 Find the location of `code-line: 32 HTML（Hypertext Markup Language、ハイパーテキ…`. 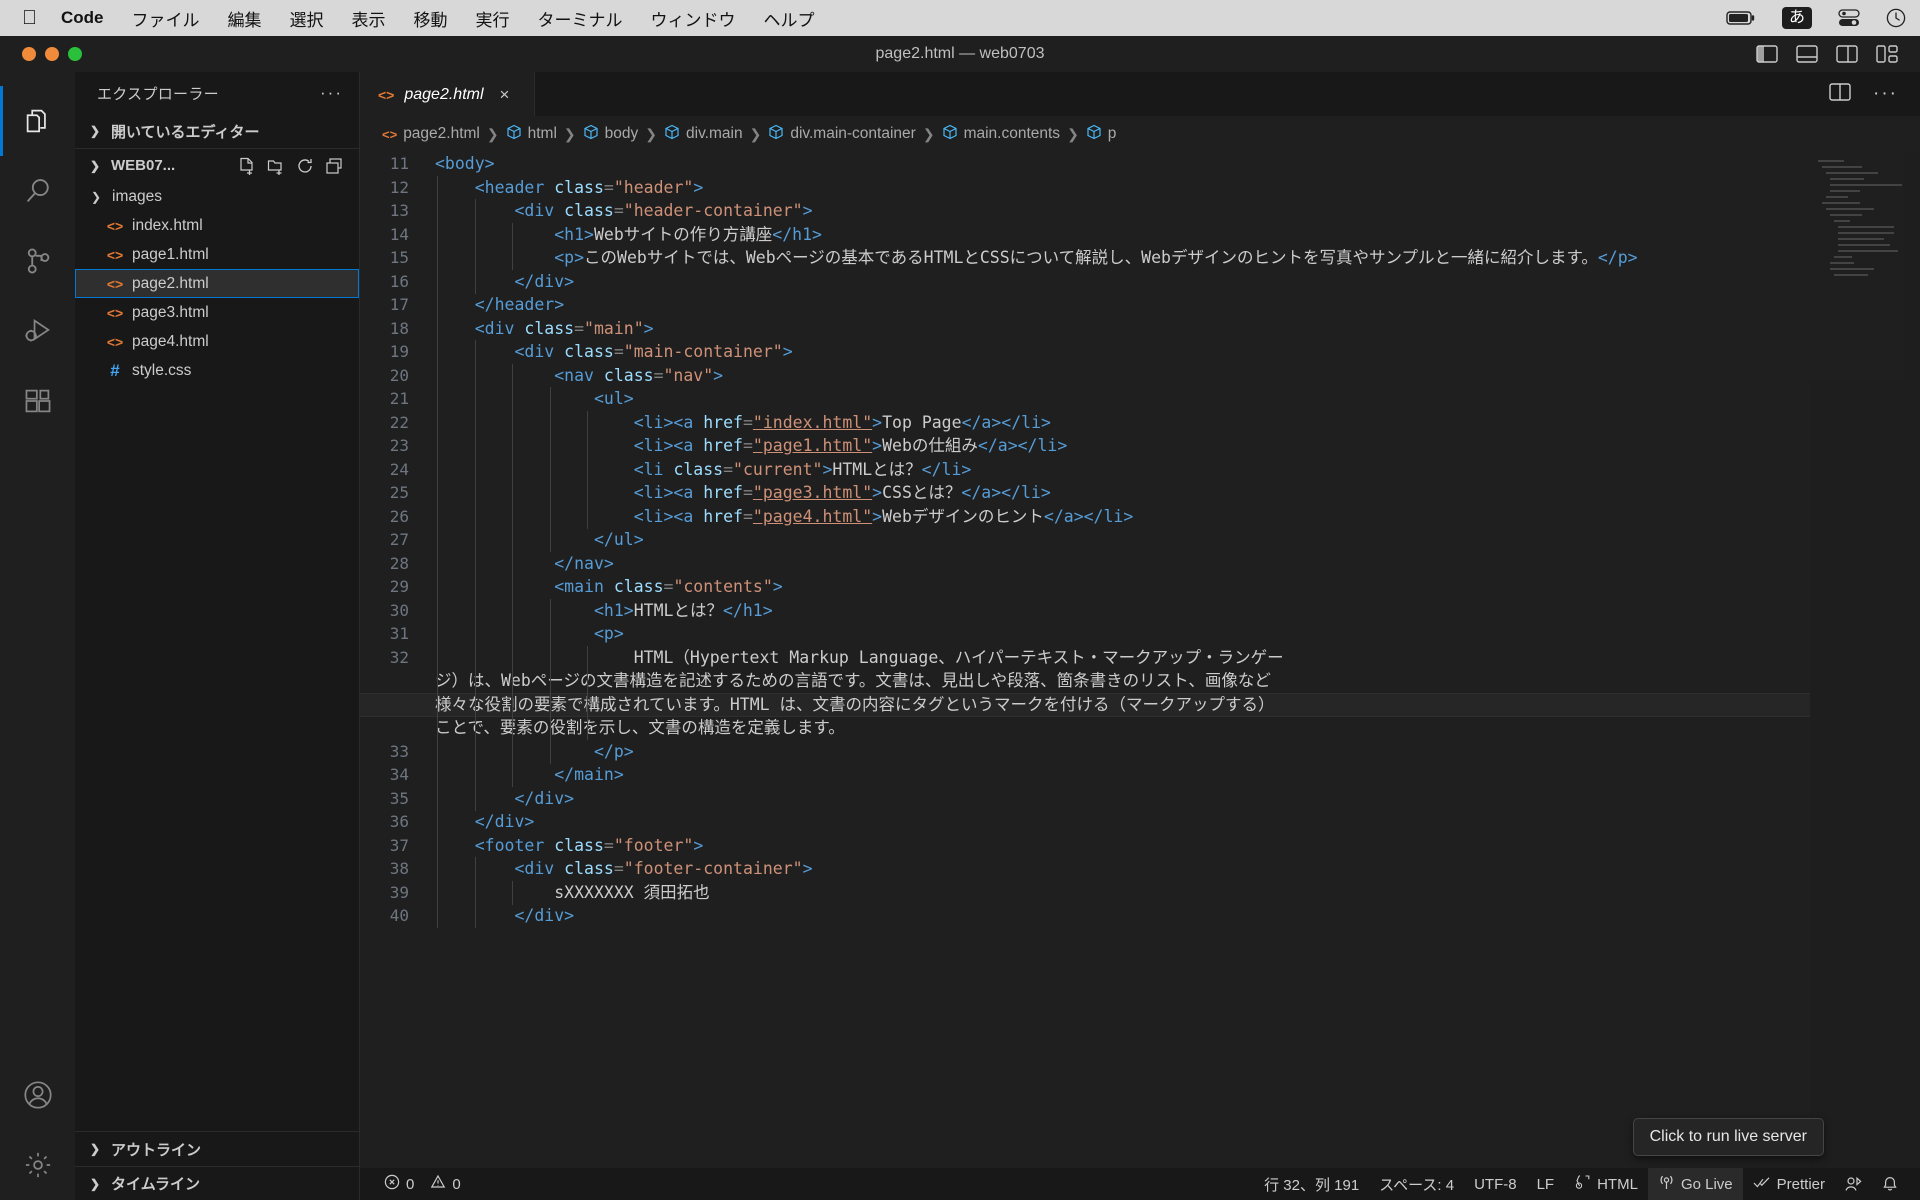

code-line: 32 HTML（Hypertext Markup Language、ハイパーテキ… is located at coordinates (1140, 693).